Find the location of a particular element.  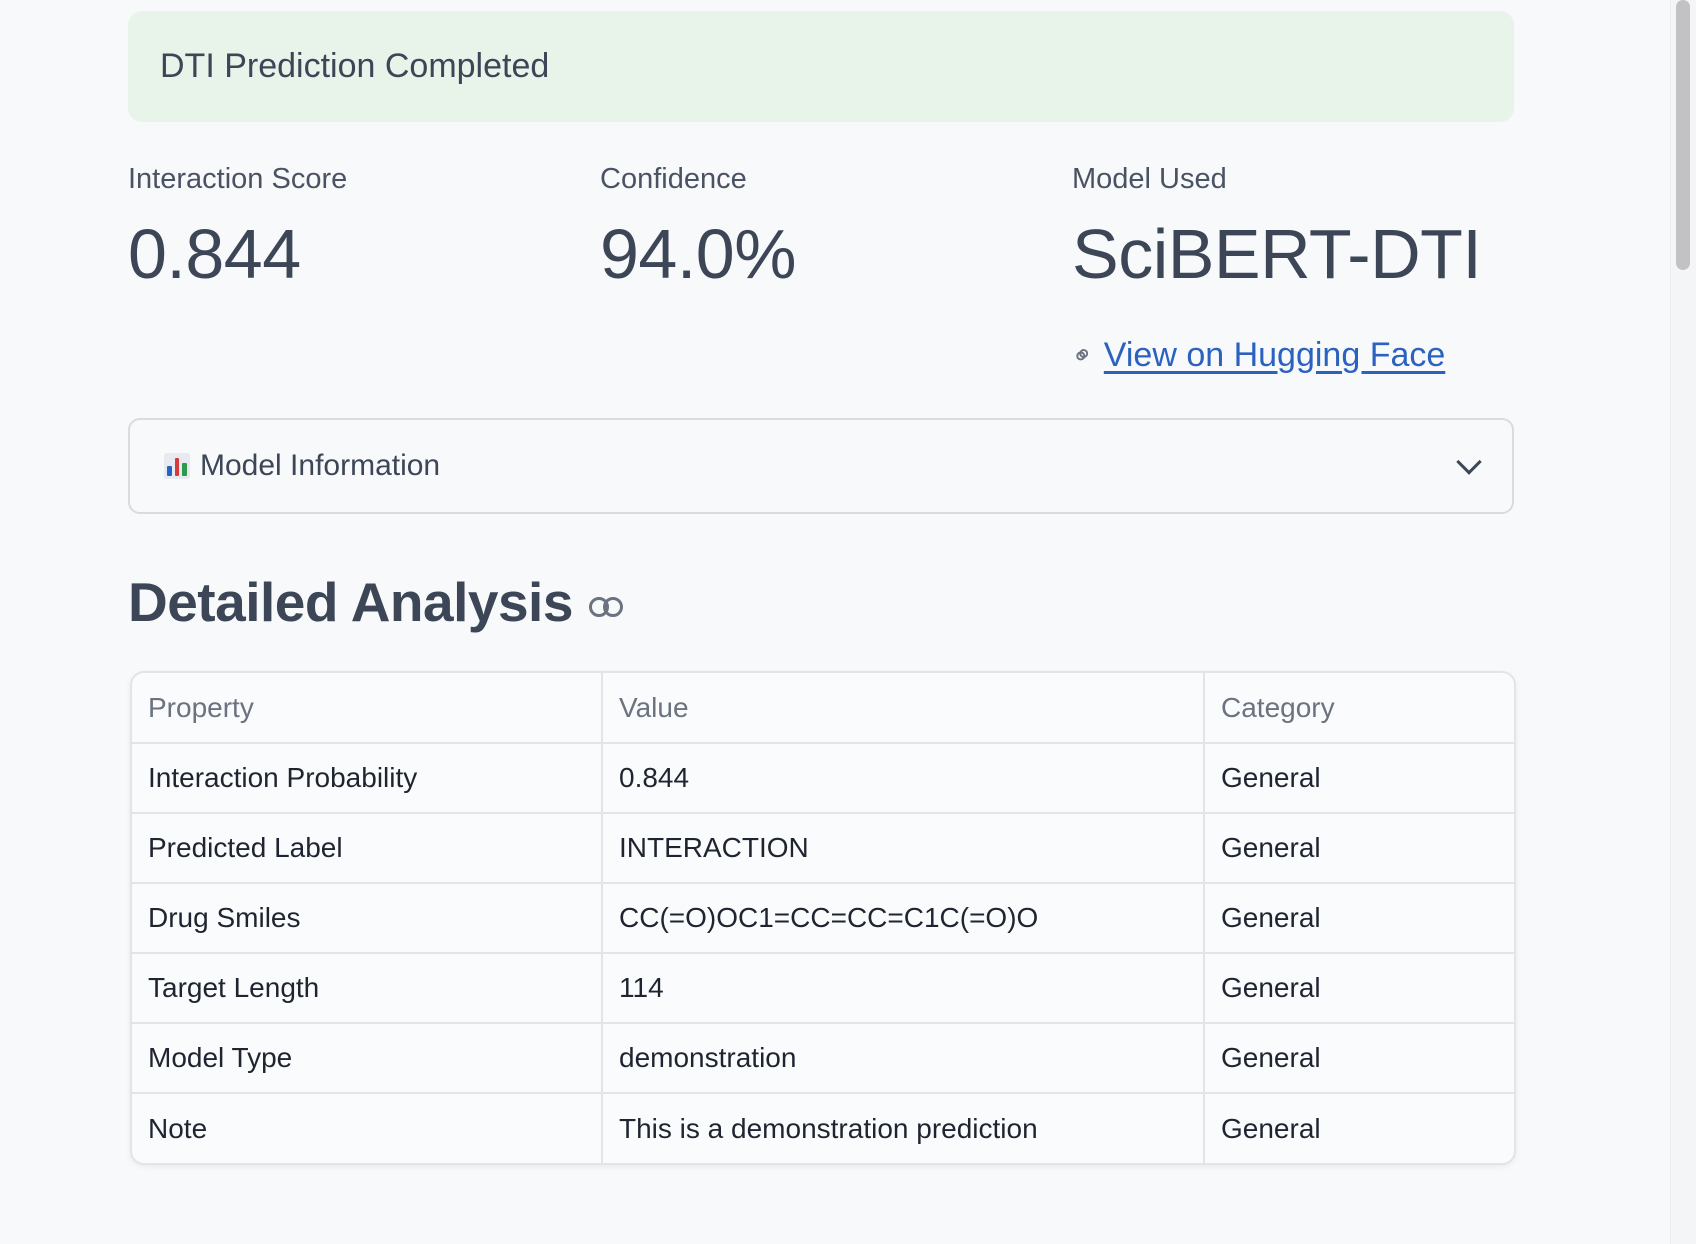

scrollbar-thumb is located at coordinates (1683, 135).